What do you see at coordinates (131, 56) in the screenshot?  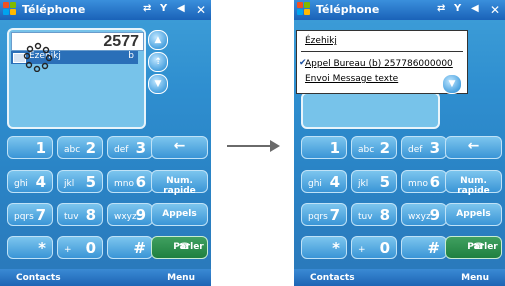 I see `contact-number-type: b` at bounding box center [131, 56].